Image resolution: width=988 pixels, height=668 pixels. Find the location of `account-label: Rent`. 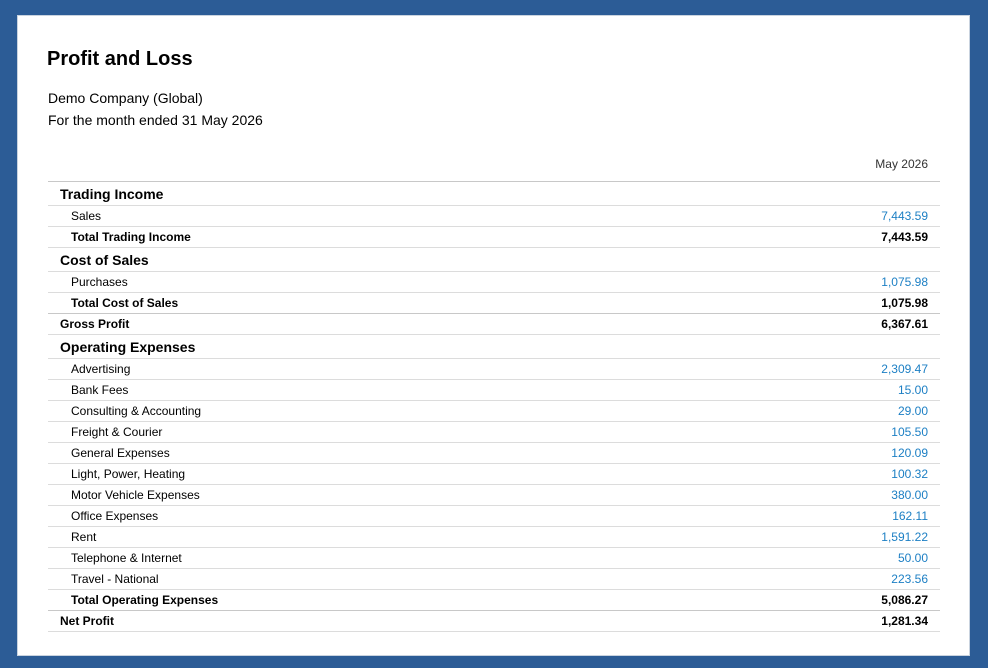

account-label: Rent is located at coordinates (84, 537).